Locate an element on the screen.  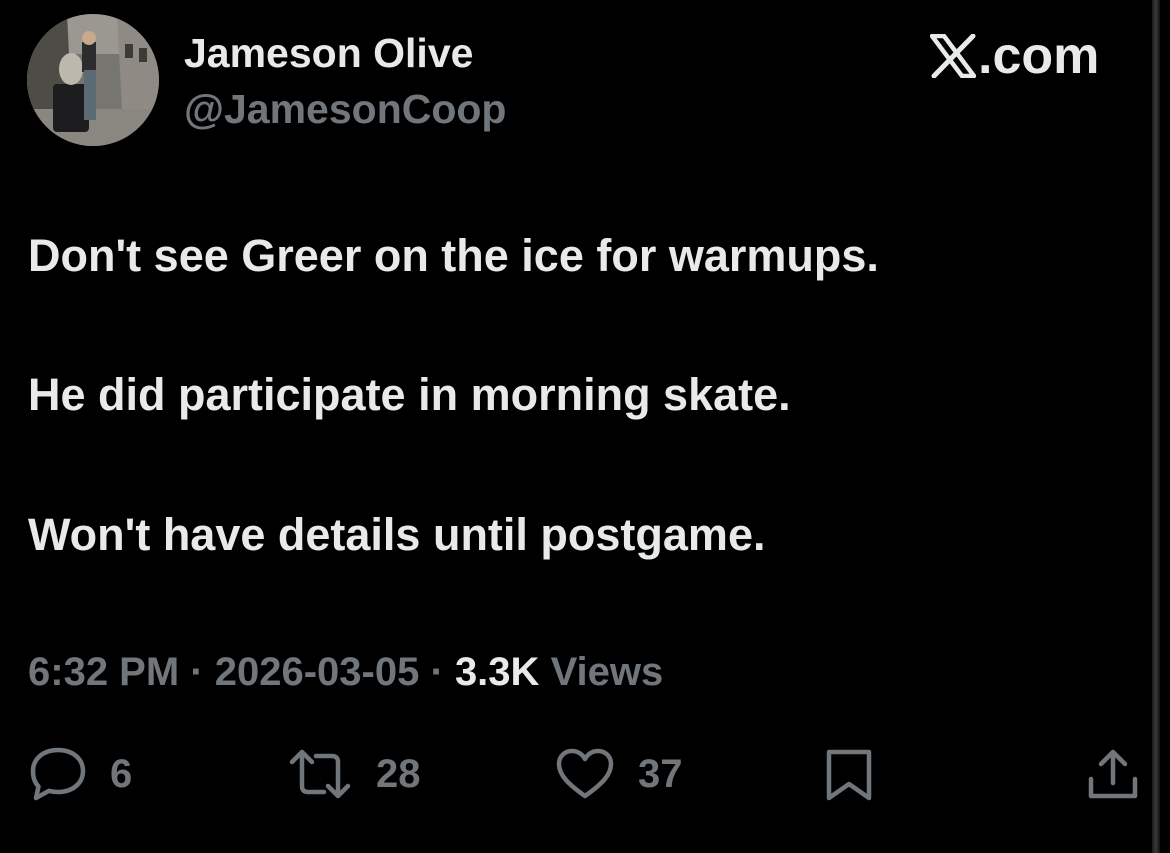
repost-count: 28 is located at coordinates (398, 773).